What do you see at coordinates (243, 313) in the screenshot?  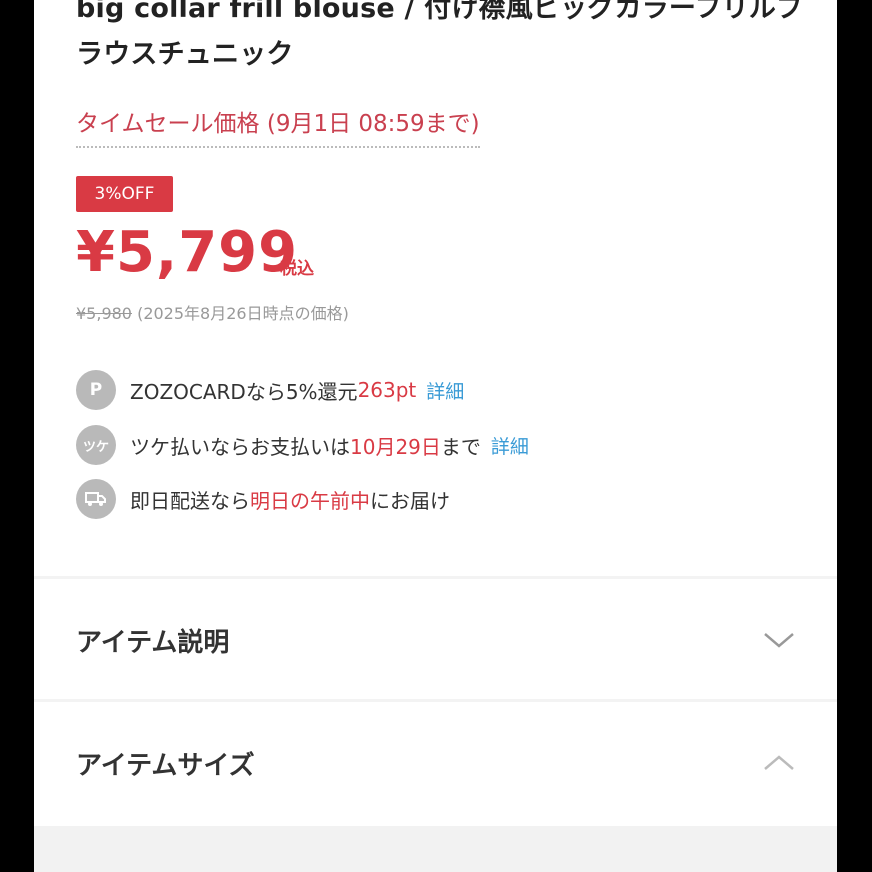 I see `original-price-note: (2025年8月26日時点の価格)` at bounding box center [243, 313].